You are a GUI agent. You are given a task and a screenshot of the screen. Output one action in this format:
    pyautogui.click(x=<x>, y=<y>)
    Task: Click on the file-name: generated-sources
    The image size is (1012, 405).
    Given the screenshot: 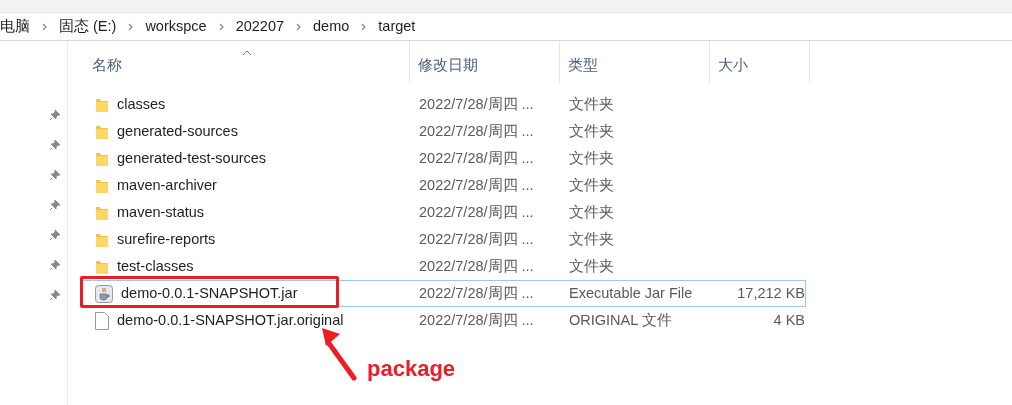 What is the action you would take?
    pyautogui.click(x=177, y=131)
    